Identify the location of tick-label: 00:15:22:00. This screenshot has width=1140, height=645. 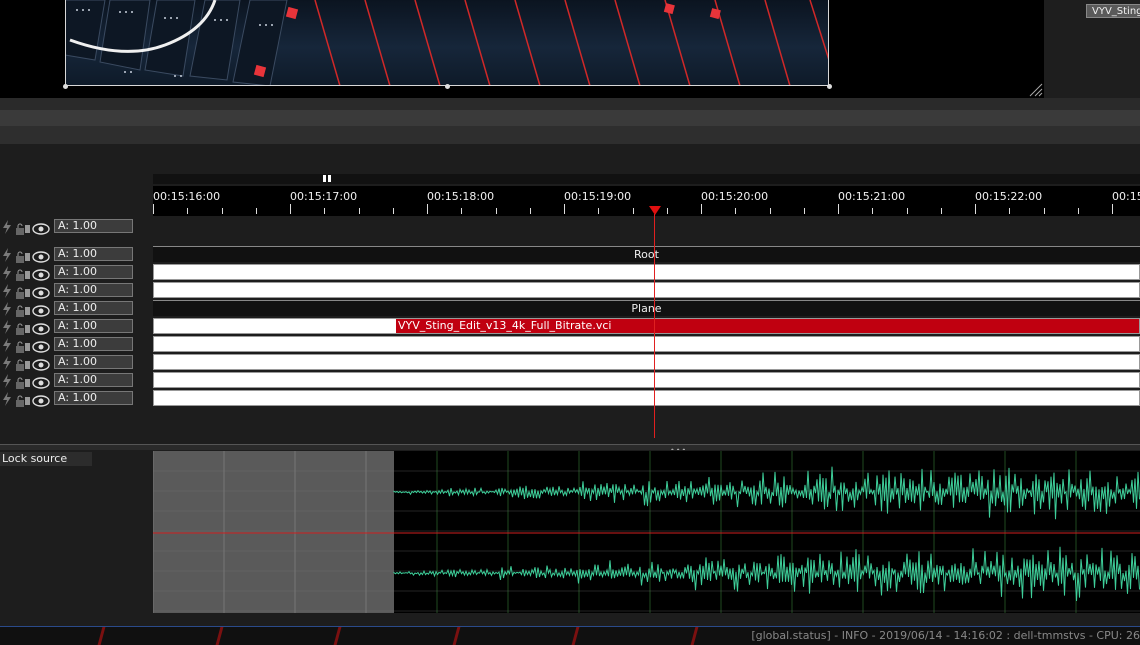
(1009, 196).